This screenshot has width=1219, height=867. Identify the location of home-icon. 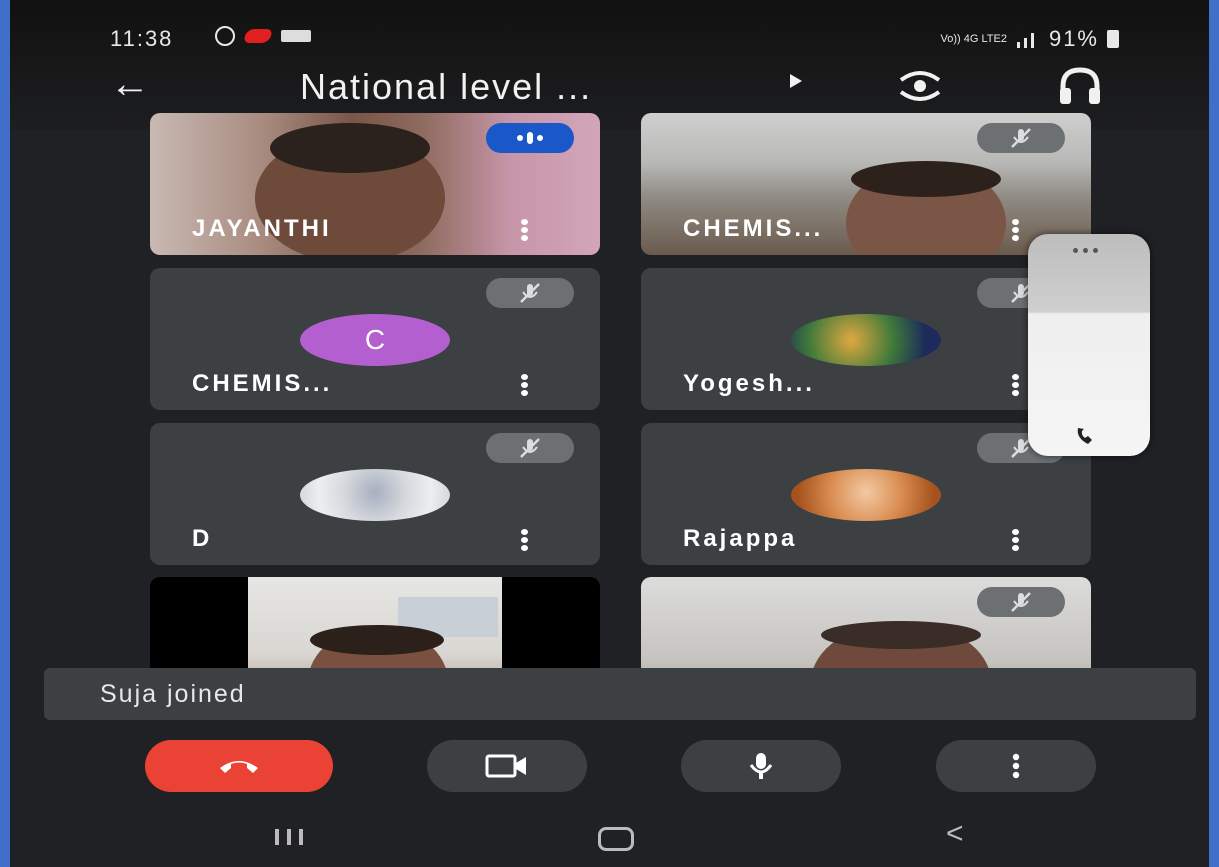
(616, 839).